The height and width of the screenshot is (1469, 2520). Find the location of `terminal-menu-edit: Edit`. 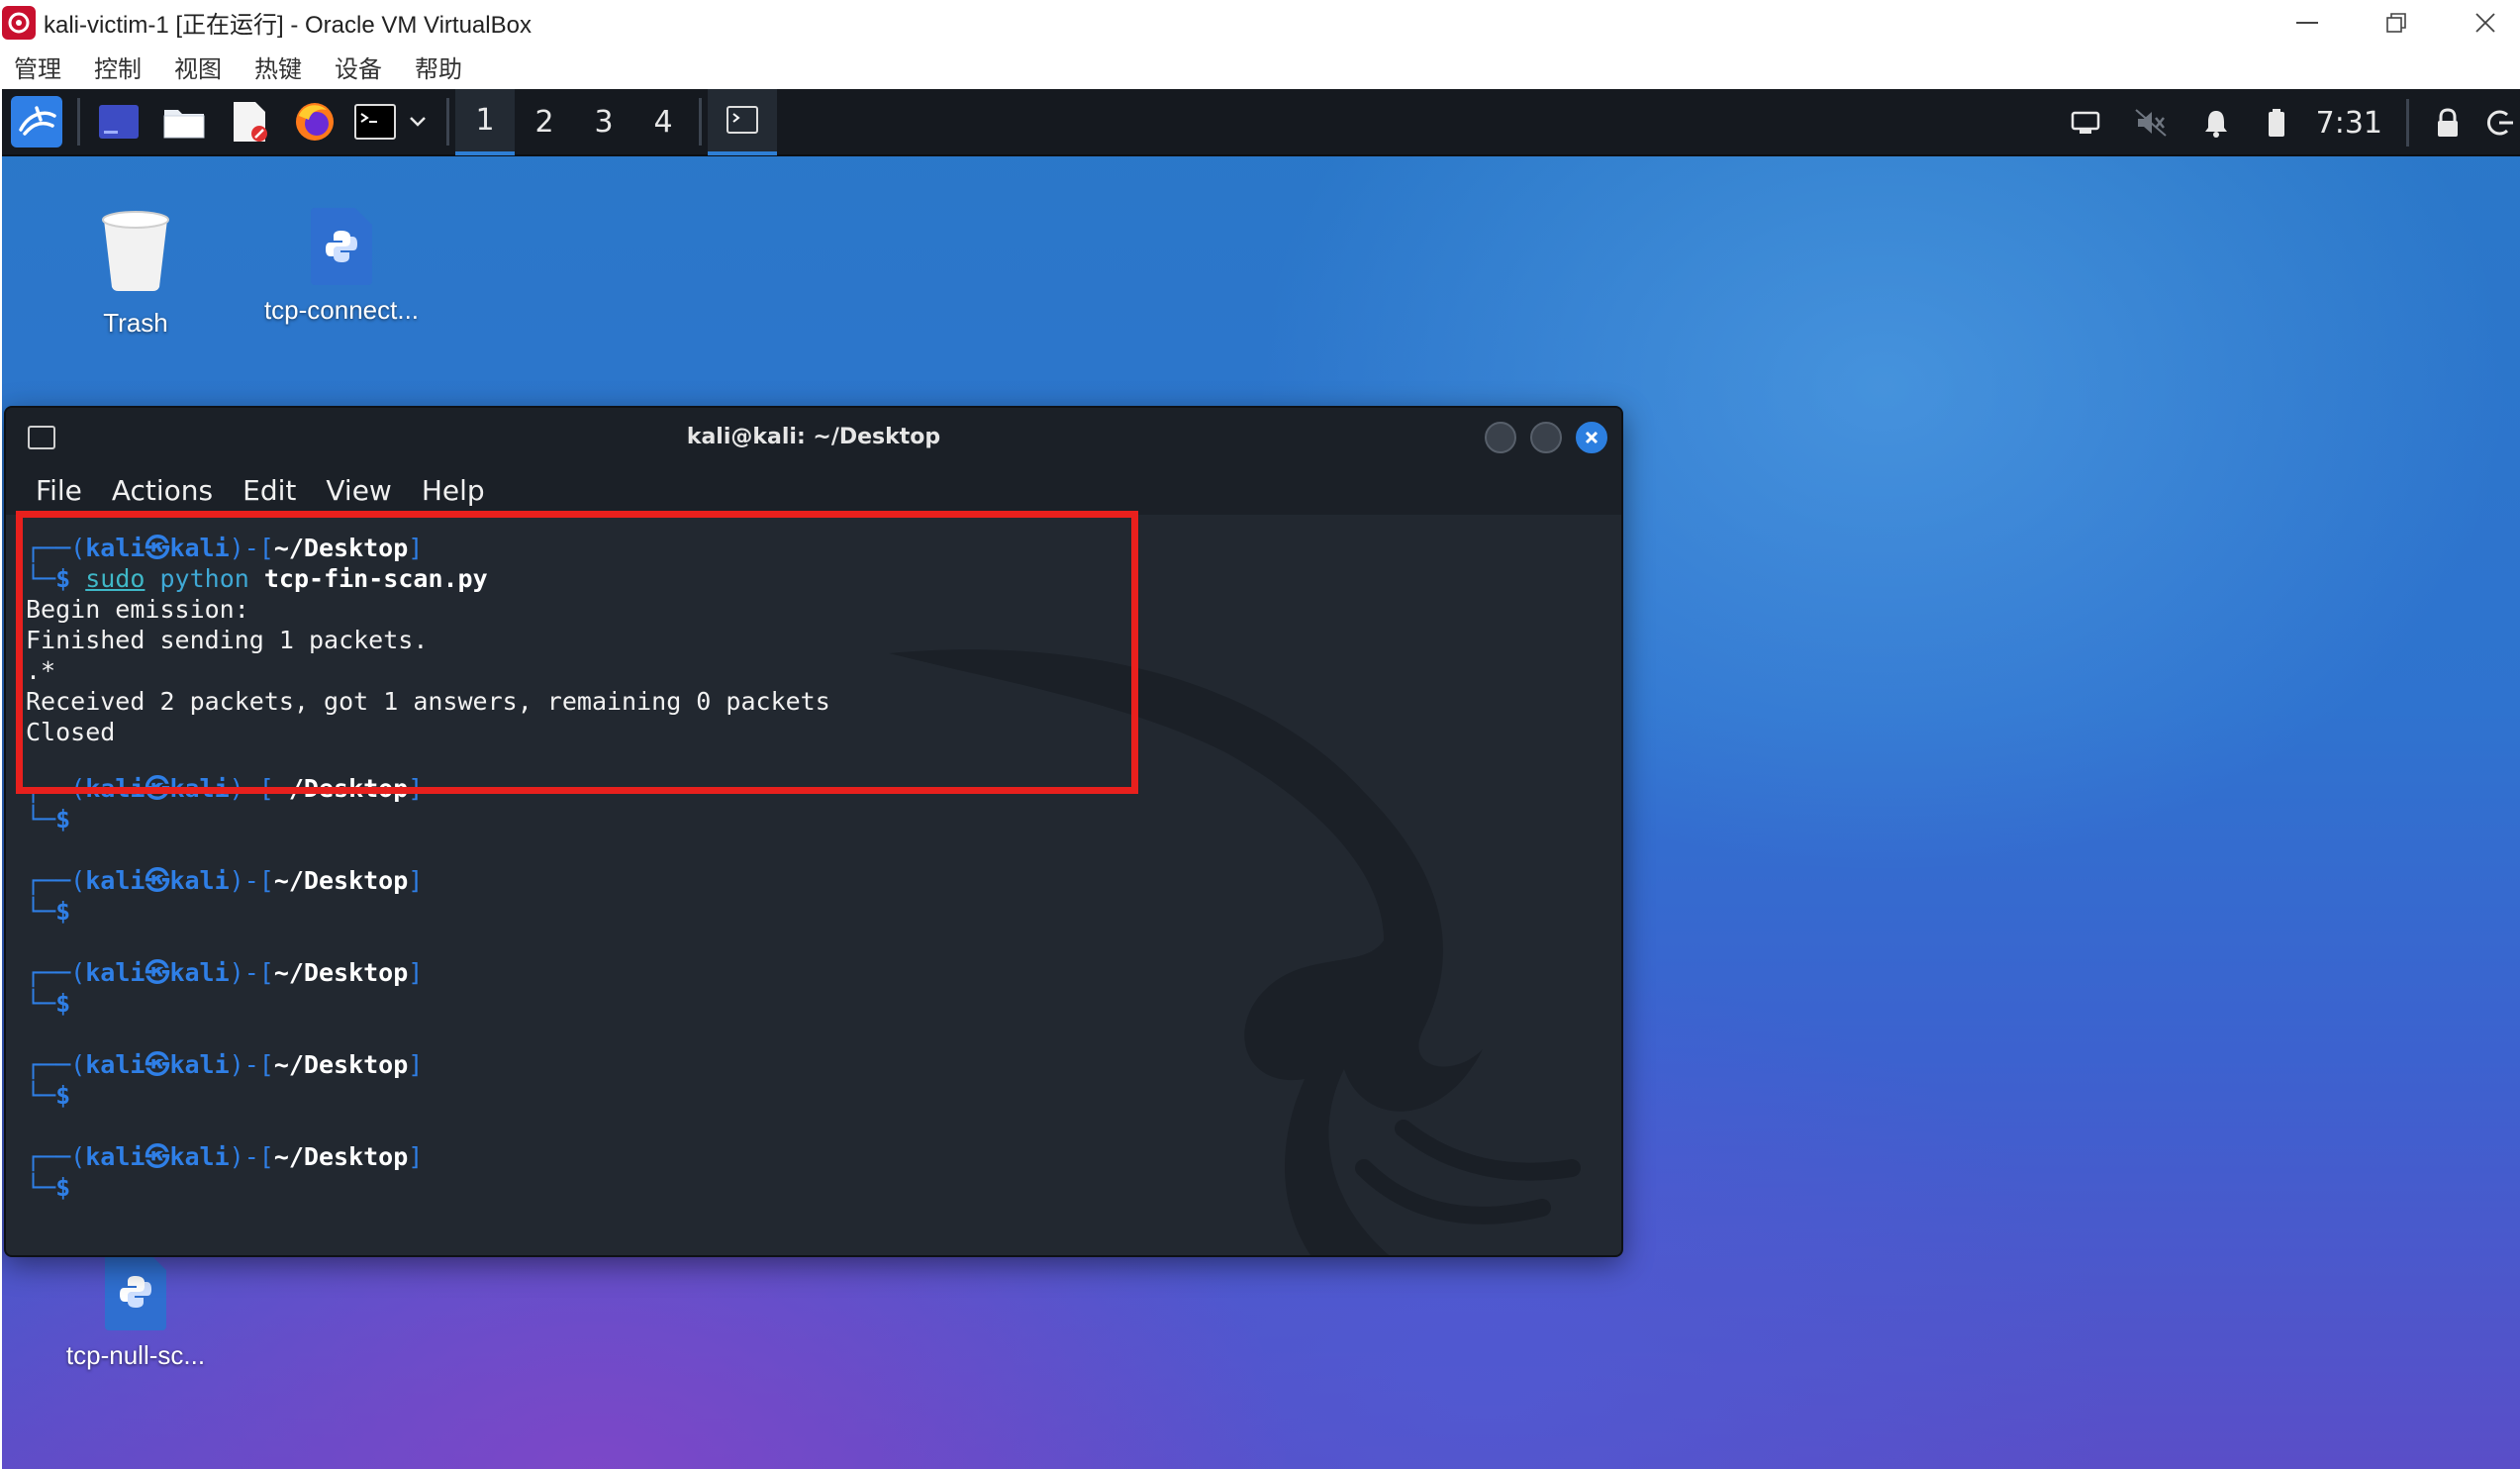

terminal-menu-edit: Edit is located at coordinates (269, 491).